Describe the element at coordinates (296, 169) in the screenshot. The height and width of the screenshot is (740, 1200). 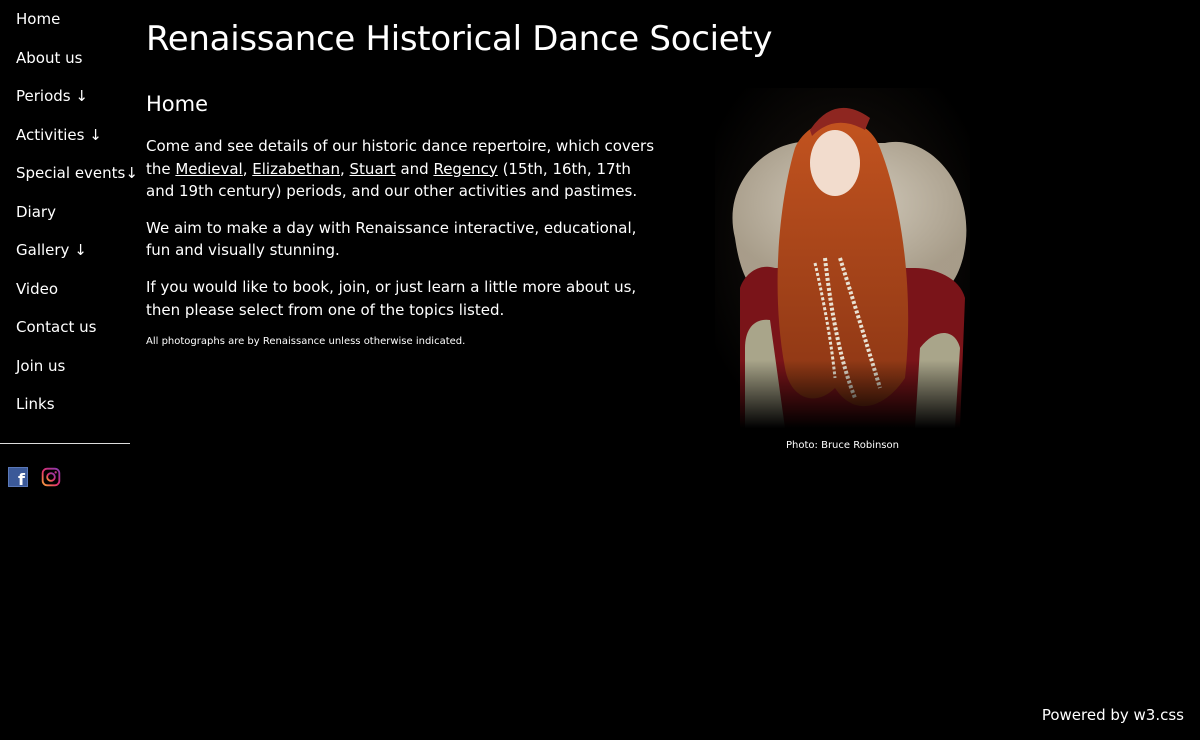
I see `link-elizabethan: Elizabethan` at that location.